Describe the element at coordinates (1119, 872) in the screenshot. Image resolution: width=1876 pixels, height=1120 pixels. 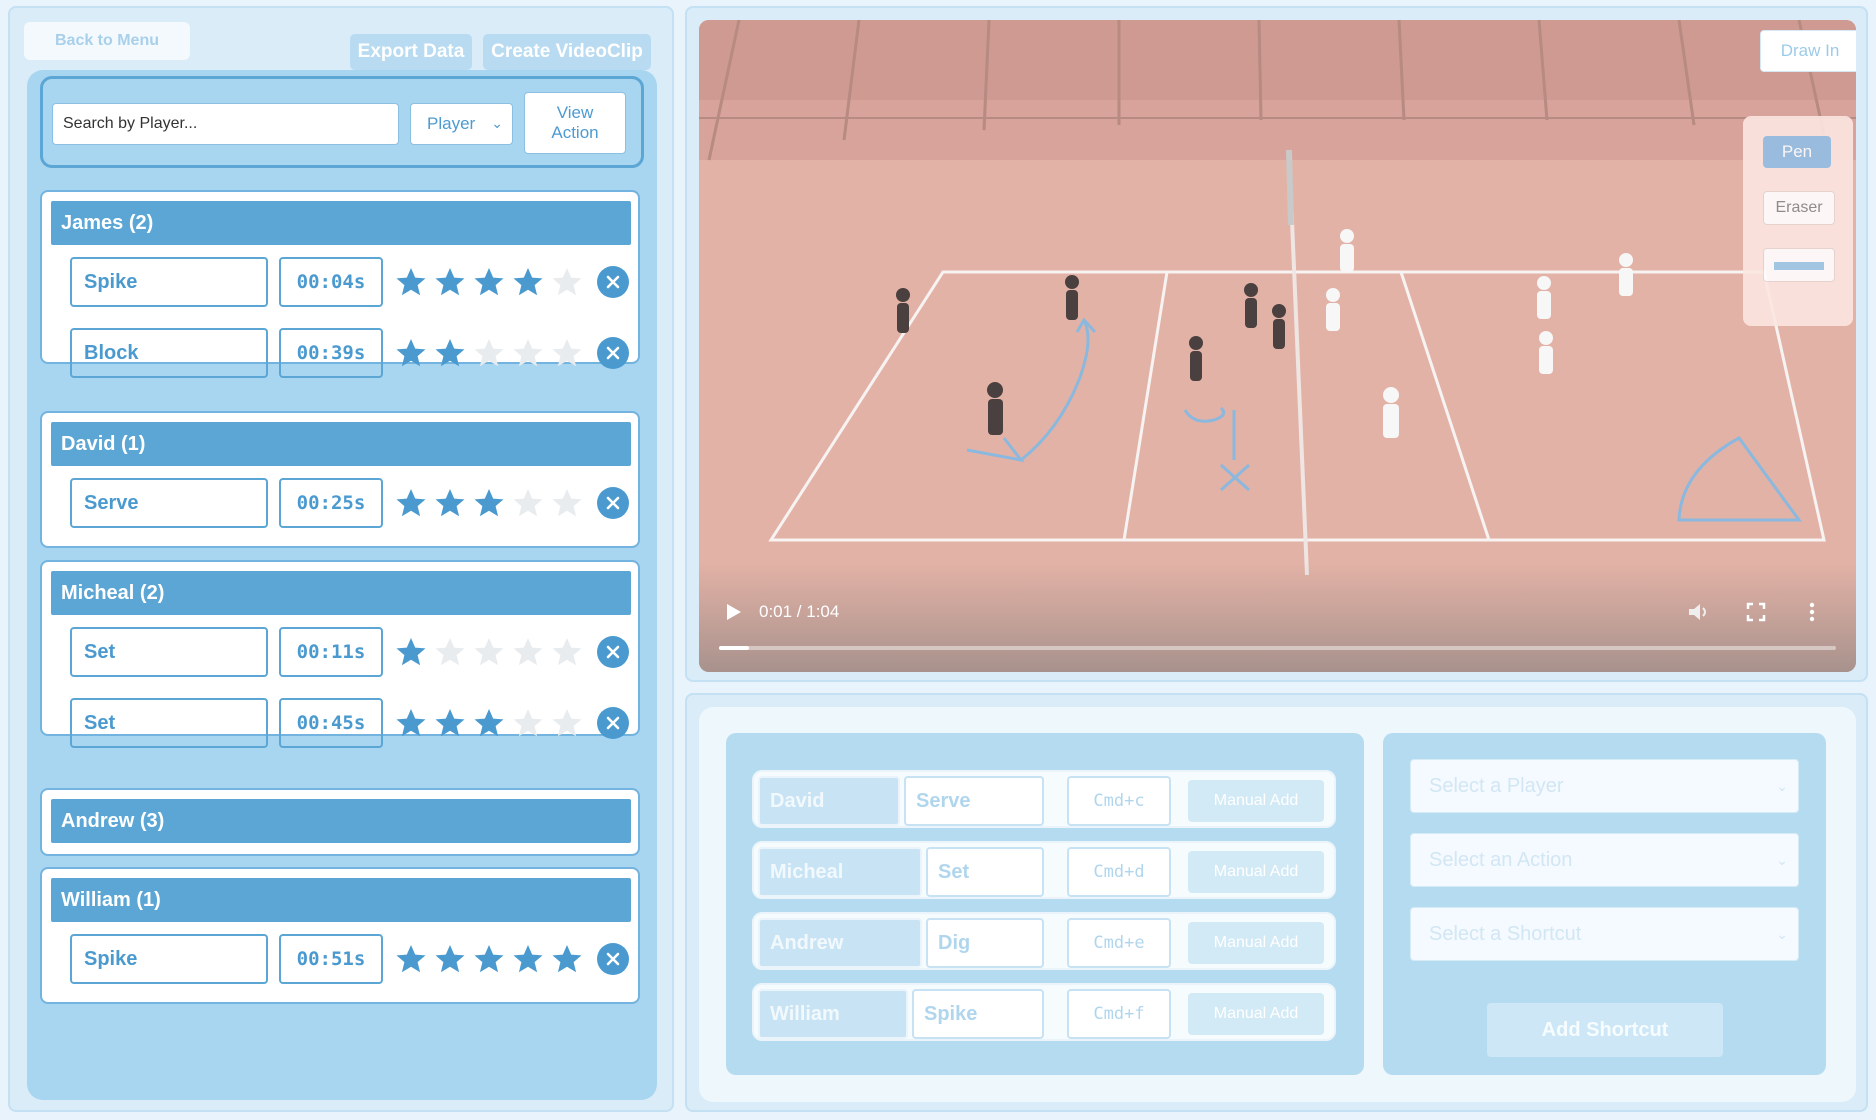
I see `shortcut-key: Cmd+d` at that location.